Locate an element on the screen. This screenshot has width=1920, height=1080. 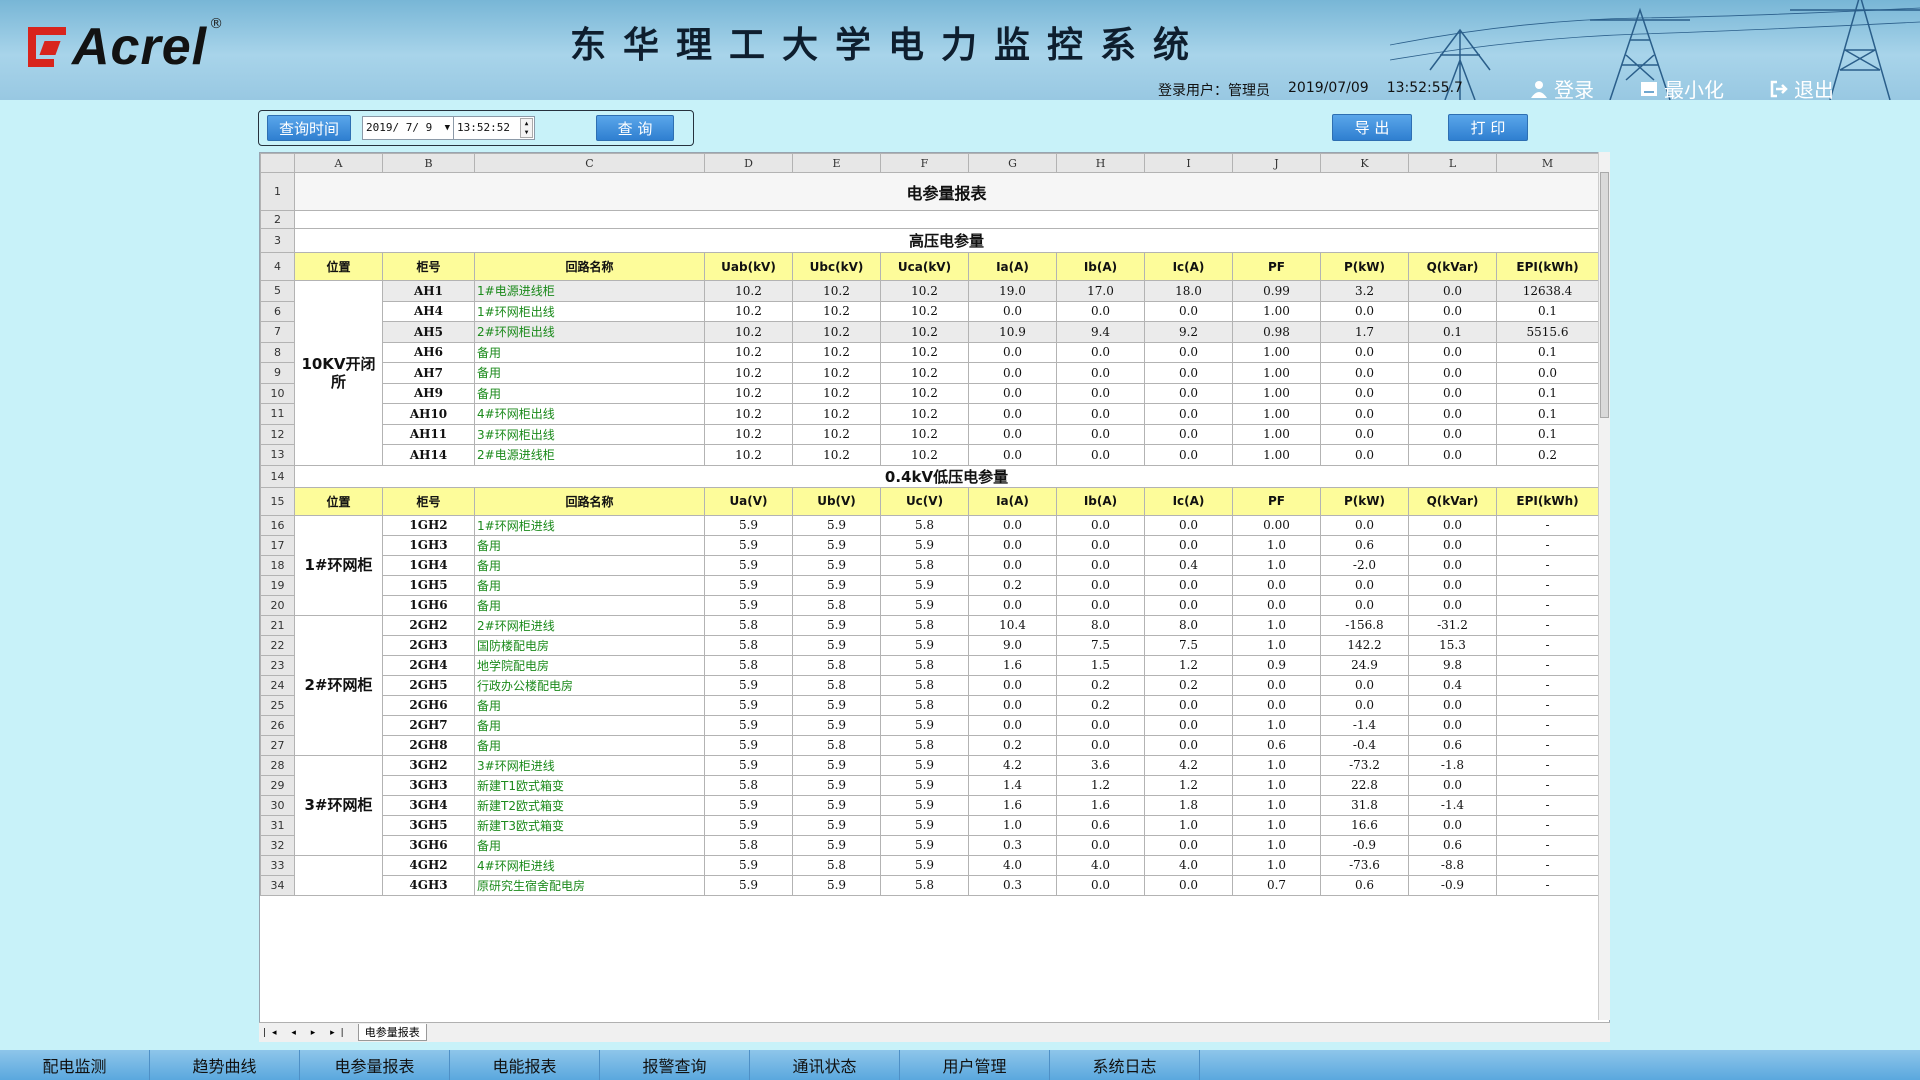
cabinet-id: 2GH2 is located at coordinates (428, 625).